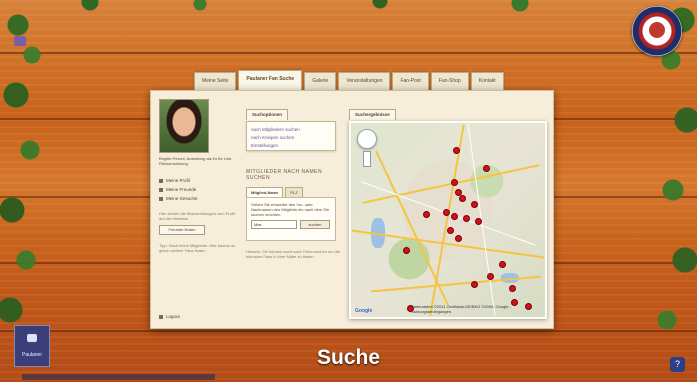 This screenshot has height=382, width=697. What do you see at coordinates (182, 198) in the screenshot?
I see `requests-link-label: Meine Gesuche` at bounding box center [182, 198].